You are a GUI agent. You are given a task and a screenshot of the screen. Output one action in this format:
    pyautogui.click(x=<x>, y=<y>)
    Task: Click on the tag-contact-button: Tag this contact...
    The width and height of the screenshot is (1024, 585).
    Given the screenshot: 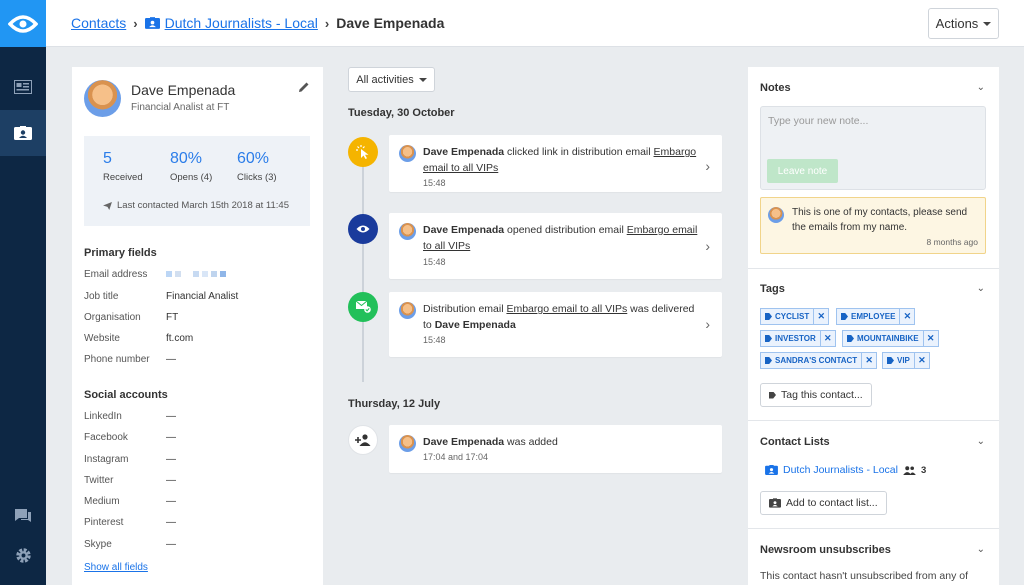 What is the action you would take?
    pyautogui.click(x=816, y=395)
    